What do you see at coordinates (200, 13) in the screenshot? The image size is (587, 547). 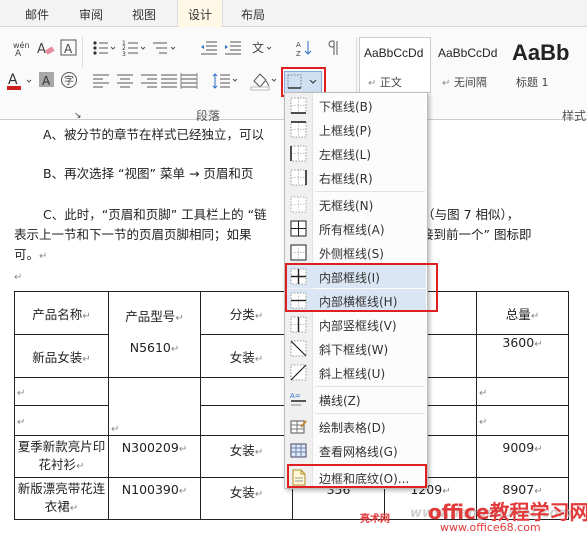 I see `tab-design: 设计` at bounding box center [200, 13].